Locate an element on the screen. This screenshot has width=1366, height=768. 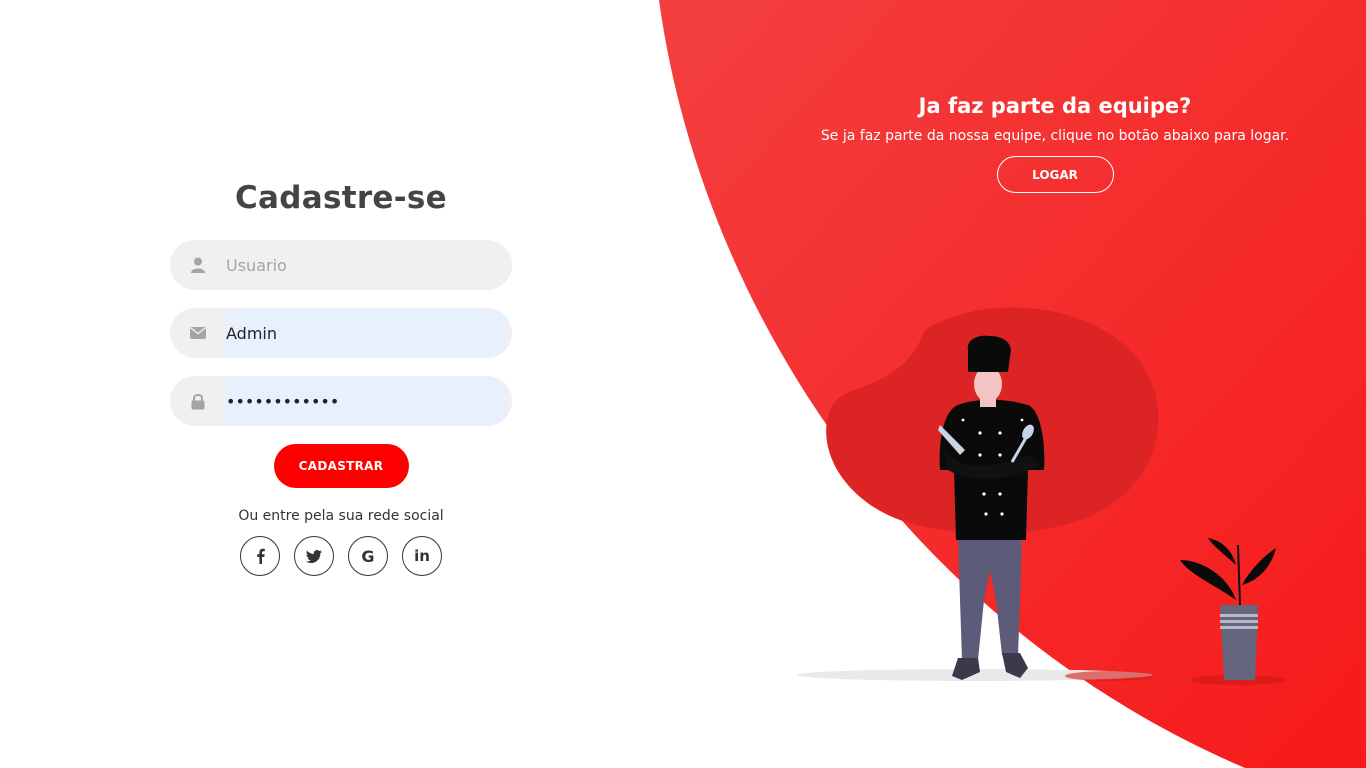
plant-leaf-top is located at coordinates (1222, 551).